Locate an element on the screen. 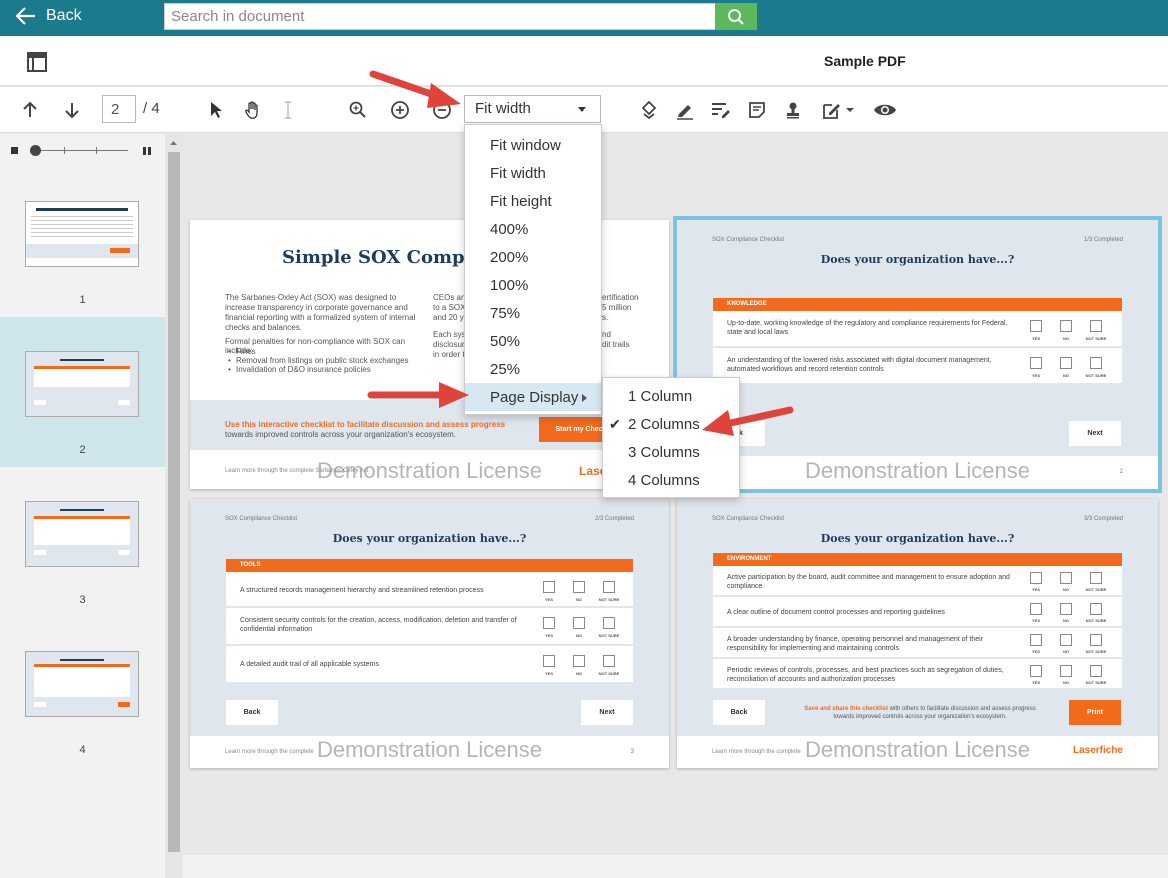 Image resolution: width=1168 pixels, height=878 pixels. previous-page-button is located at coordinates (30, 110).